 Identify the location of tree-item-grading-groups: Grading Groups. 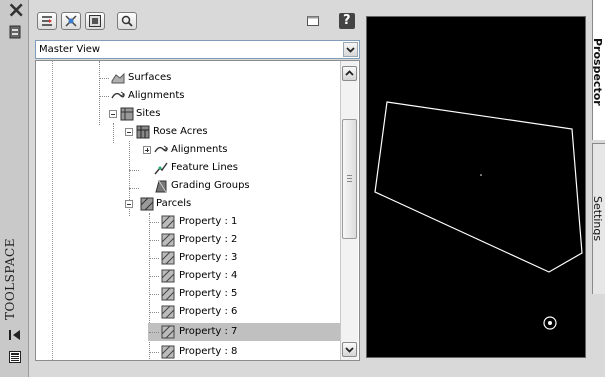
(191, 186).